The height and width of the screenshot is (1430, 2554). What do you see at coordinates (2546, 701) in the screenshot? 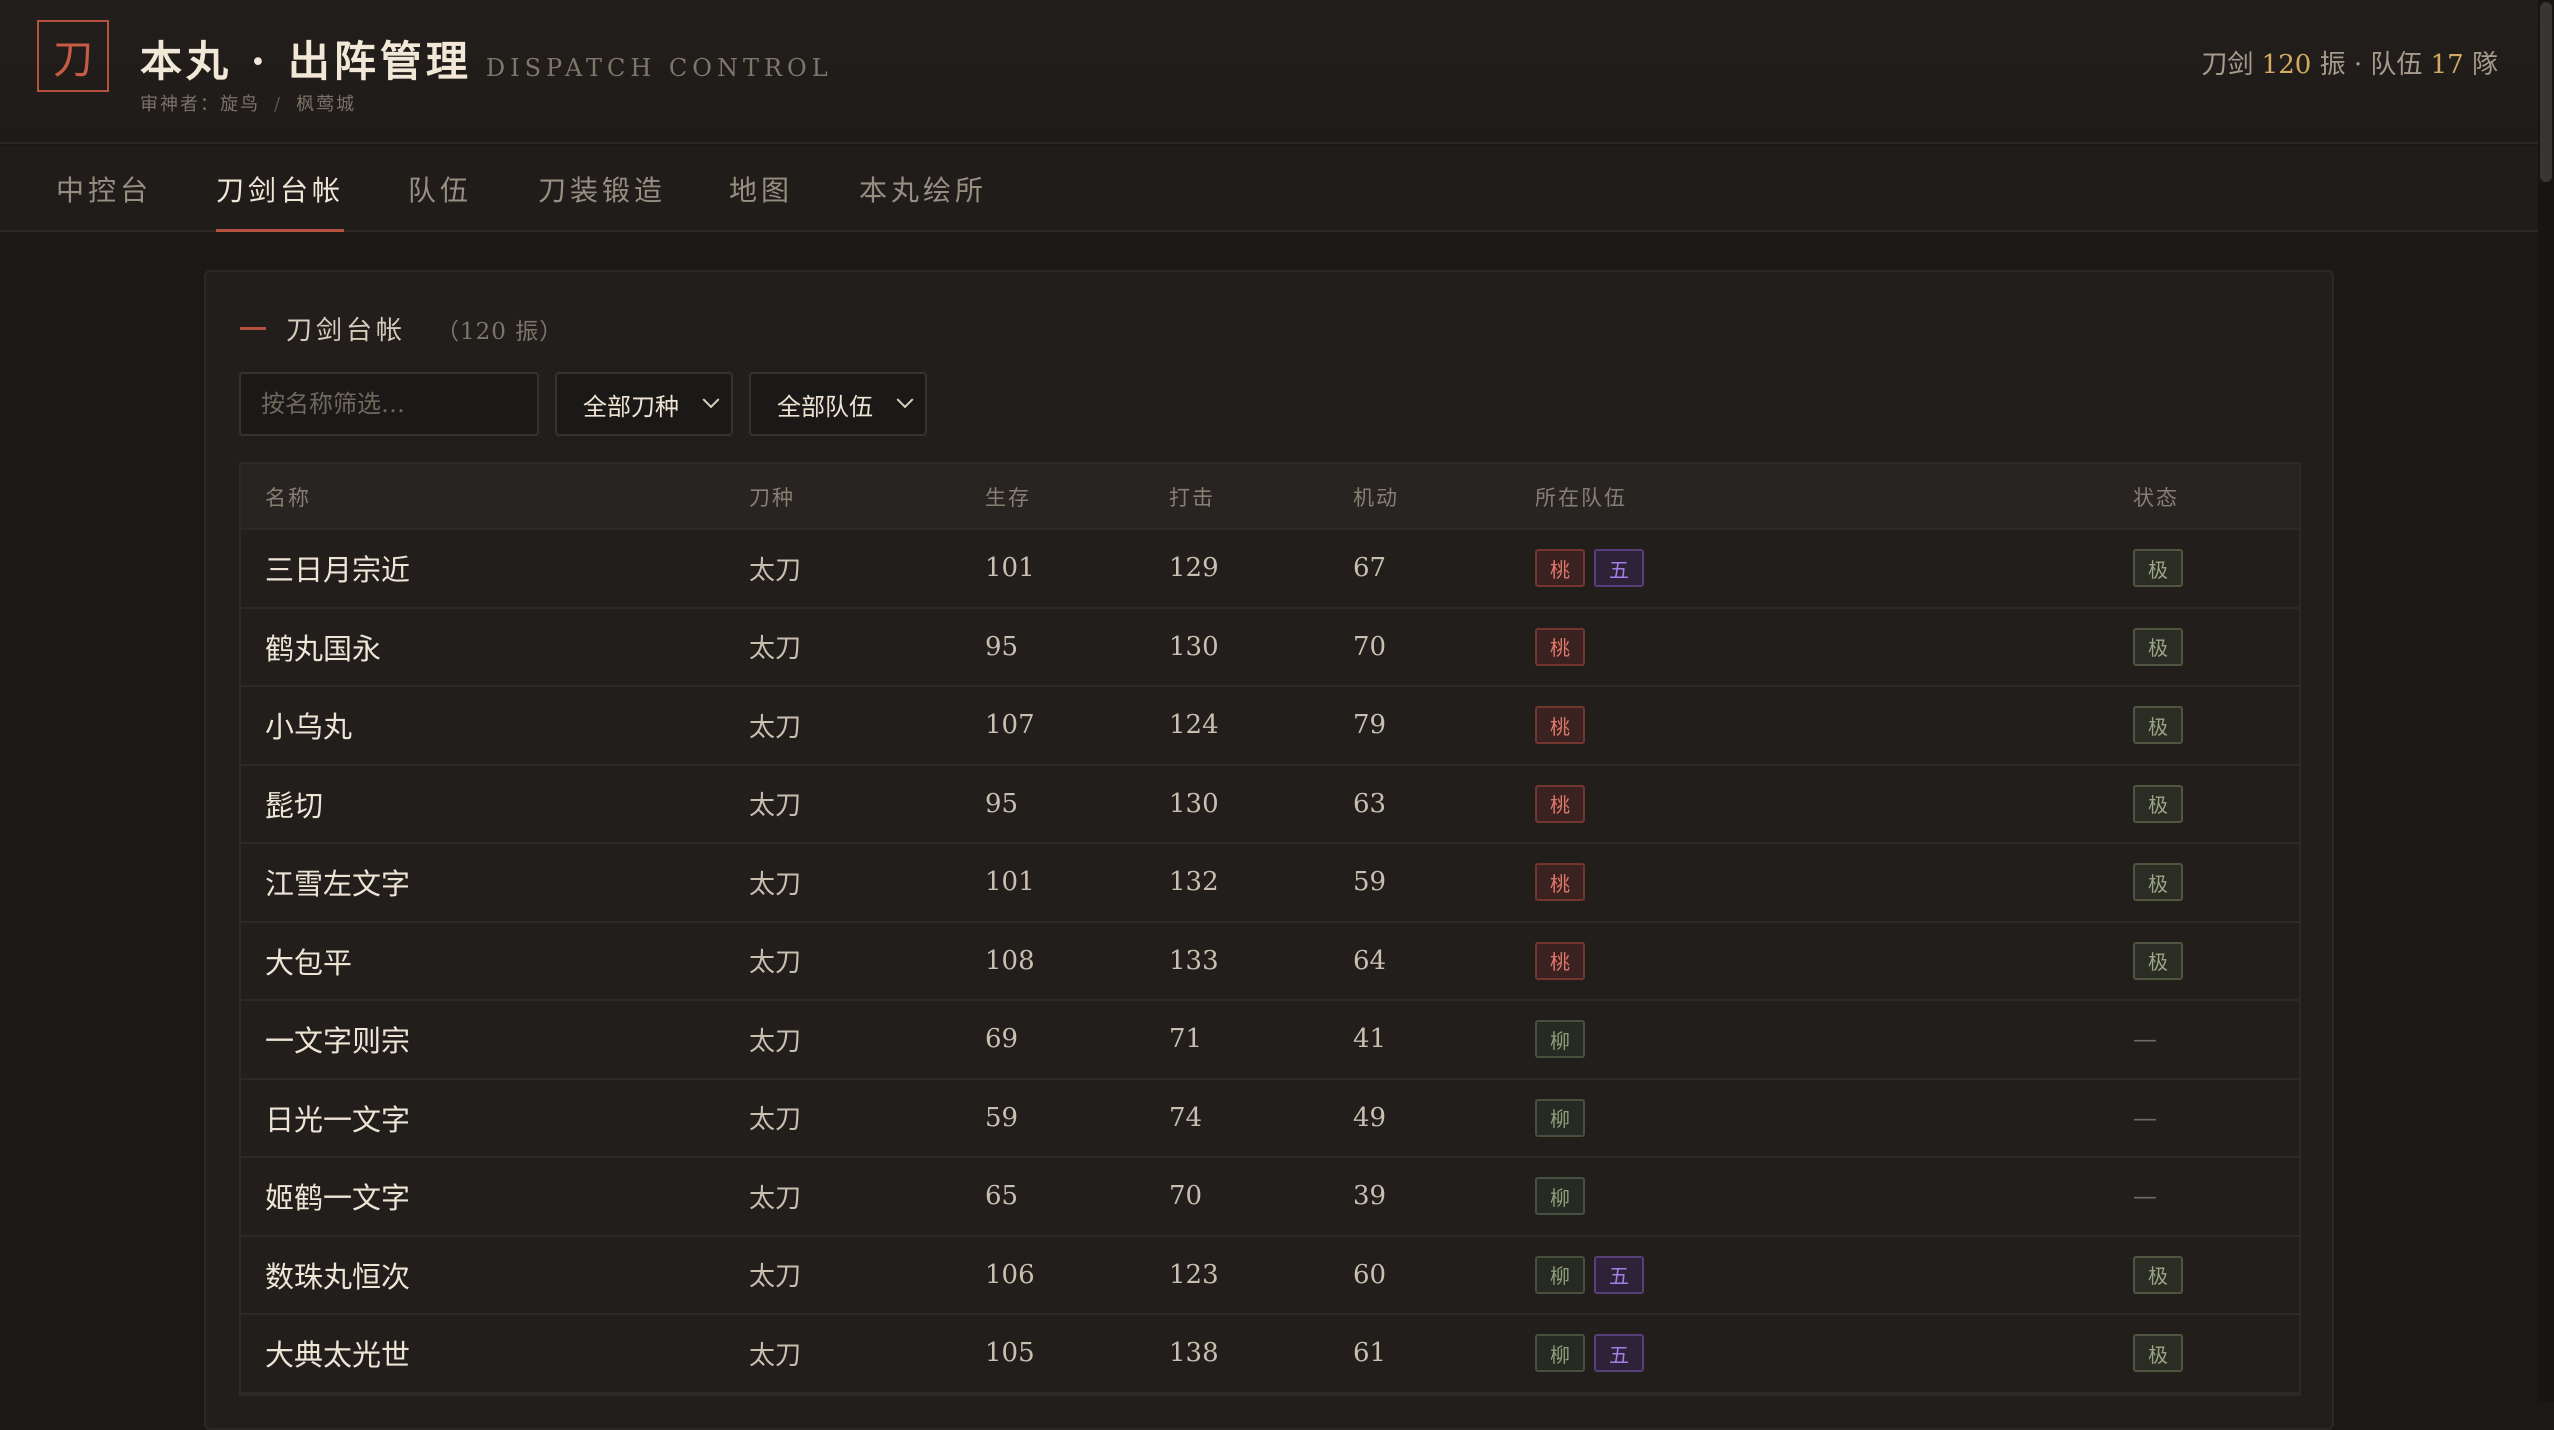
I see `page-scrollbar` at bounding box center [2546, 701].